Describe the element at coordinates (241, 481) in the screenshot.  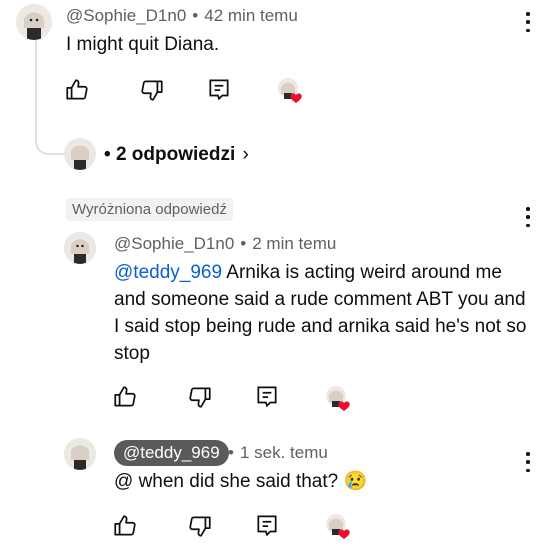
I see `reply-text: @ when did she said that? 😢` at that location.